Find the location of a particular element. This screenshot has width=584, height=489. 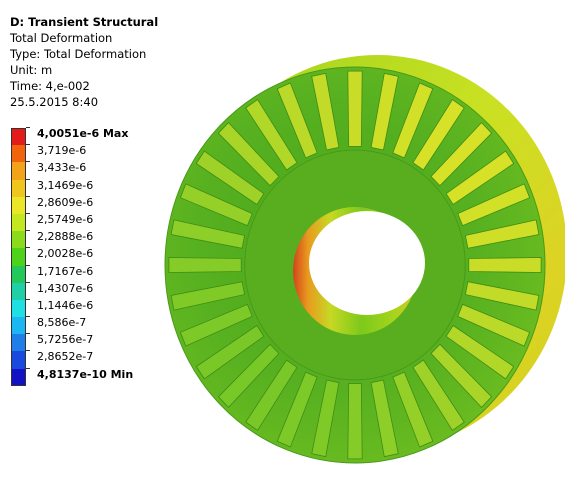

stator-bore-opening is located at coordinates (367, 263).